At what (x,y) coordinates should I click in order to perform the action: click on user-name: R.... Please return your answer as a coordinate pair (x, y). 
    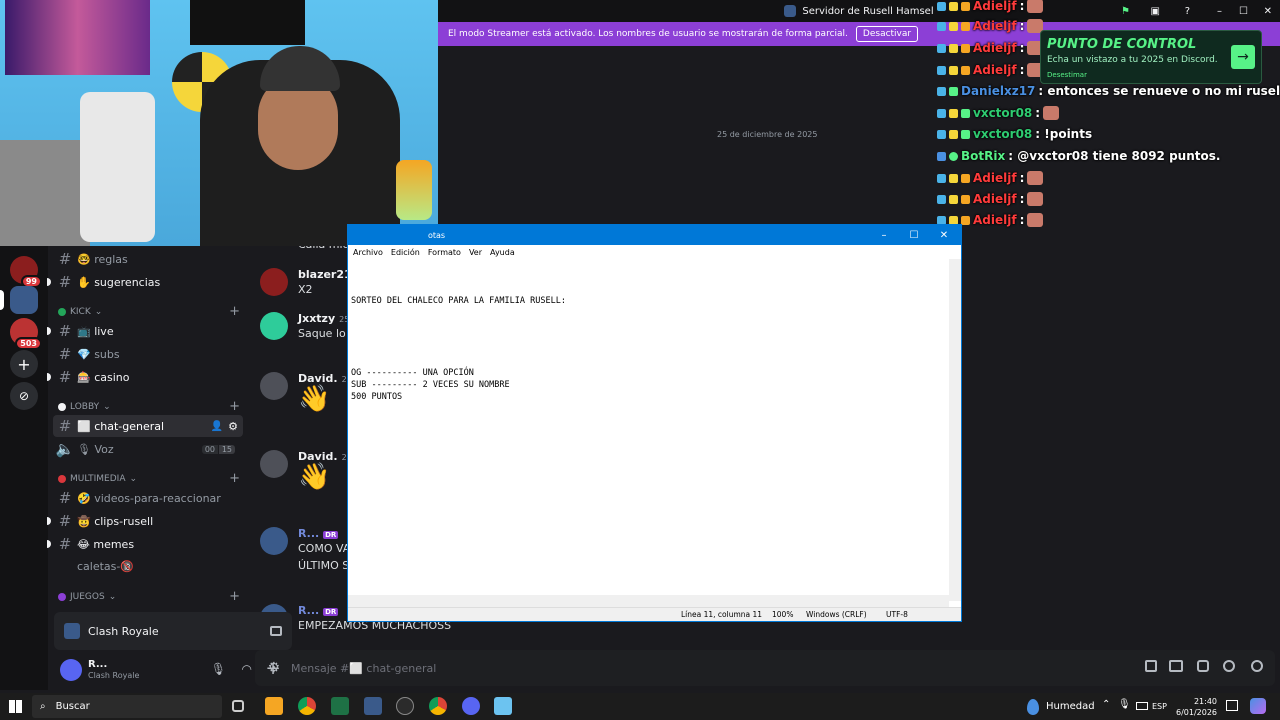
    Looking at the image, I should click on (113, 664).